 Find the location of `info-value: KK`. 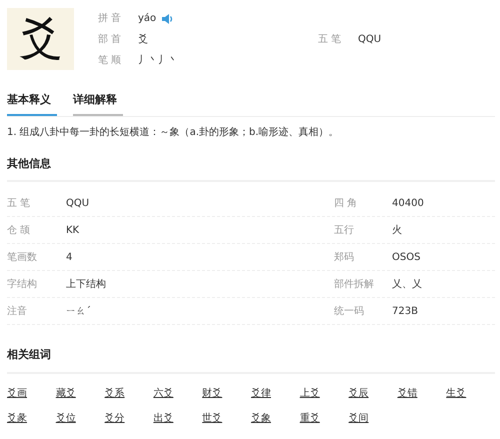

info-value: KK is located at coordinates (73, 231).